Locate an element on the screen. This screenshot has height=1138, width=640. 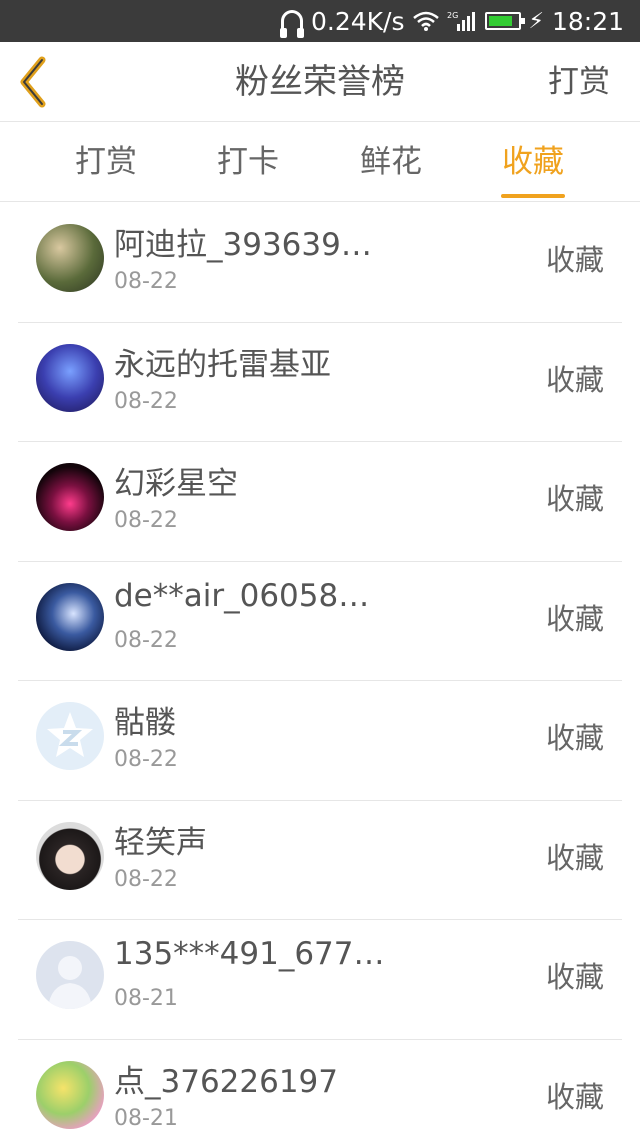
list-item: 骷髅 08-22 收藏 is located at coordinates (320, 741).